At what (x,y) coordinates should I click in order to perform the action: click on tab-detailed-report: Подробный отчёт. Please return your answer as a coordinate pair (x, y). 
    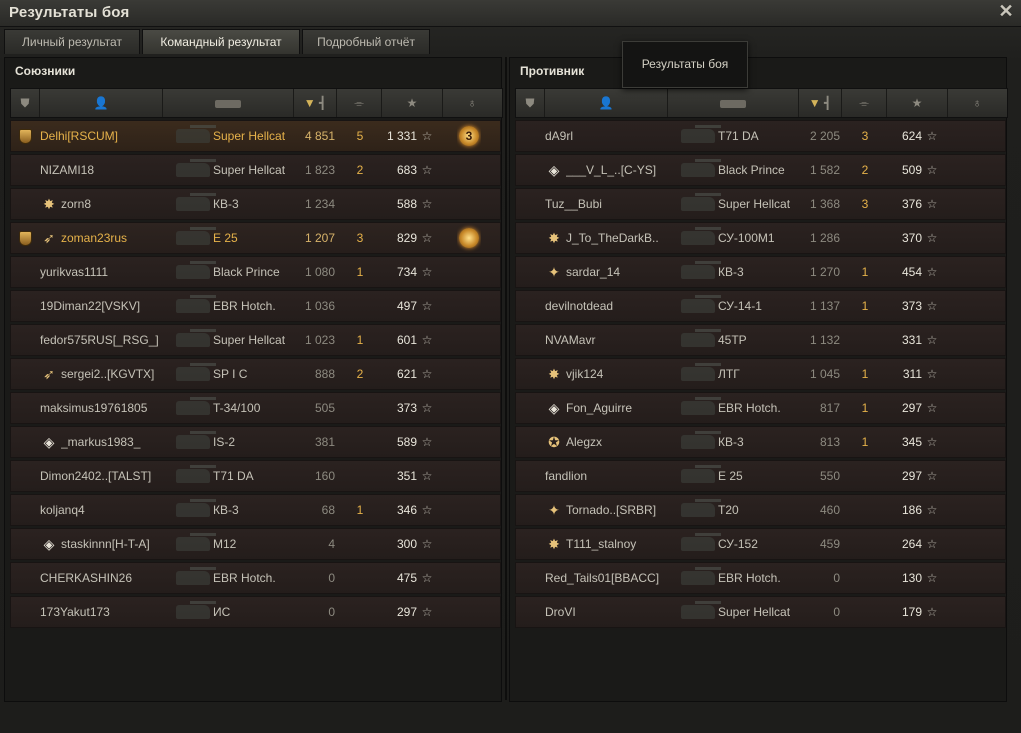
    Looking at the image, I should click on (366, 41).